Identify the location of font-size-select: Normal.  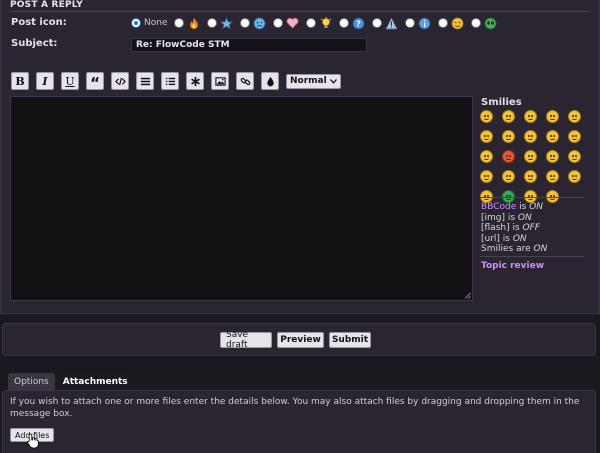
(313, 81).